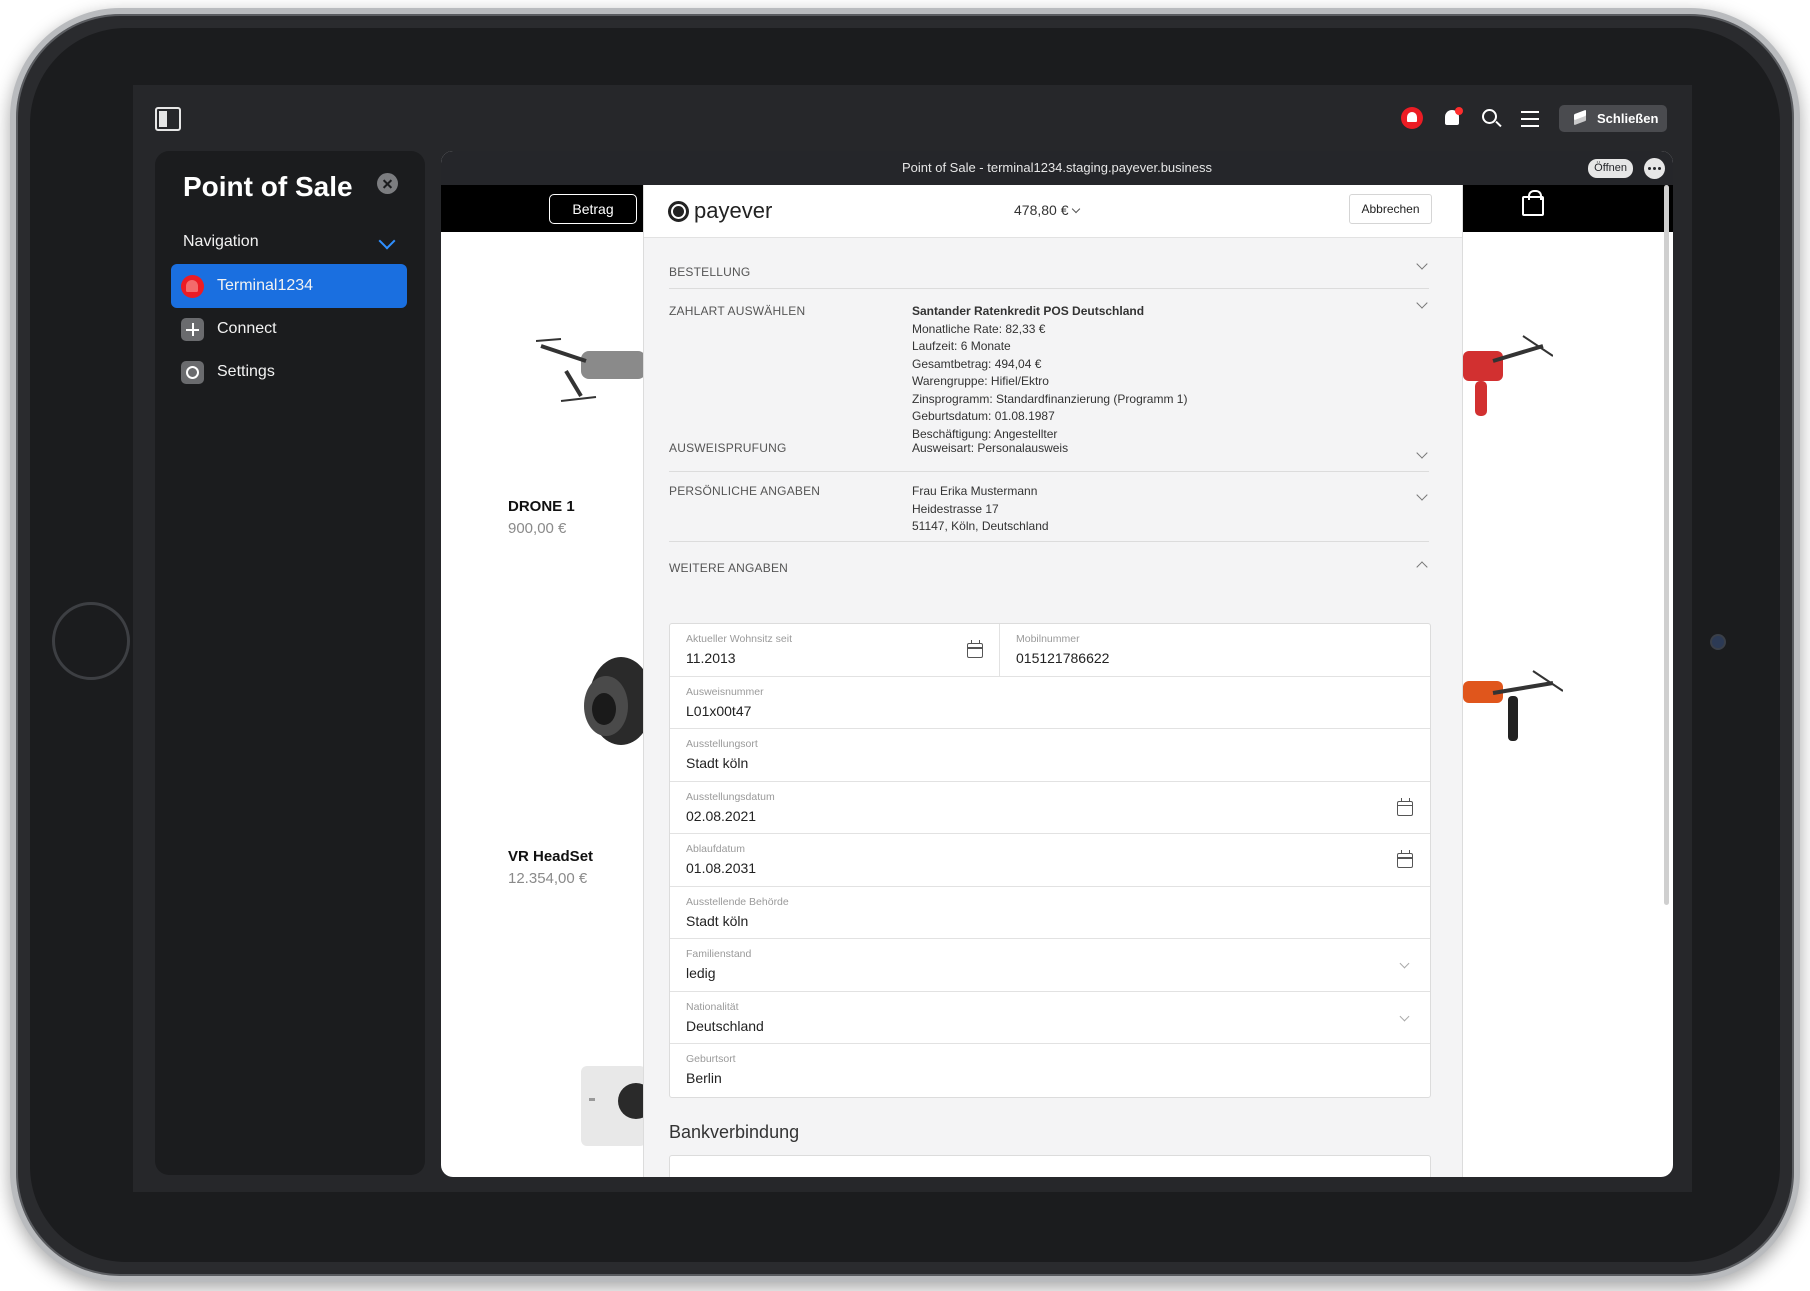  Describe the element at coordinates (563, 353) in the screenshot. I see `drone-arm` at that location.